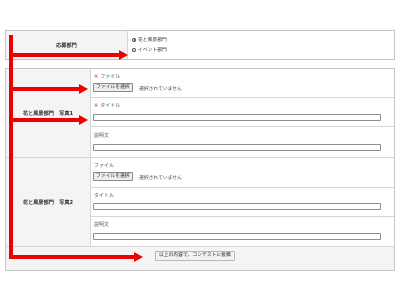 The width and height of the screenshot is (400, 301). I want to click on photo1-description-input, so click(237, 147).